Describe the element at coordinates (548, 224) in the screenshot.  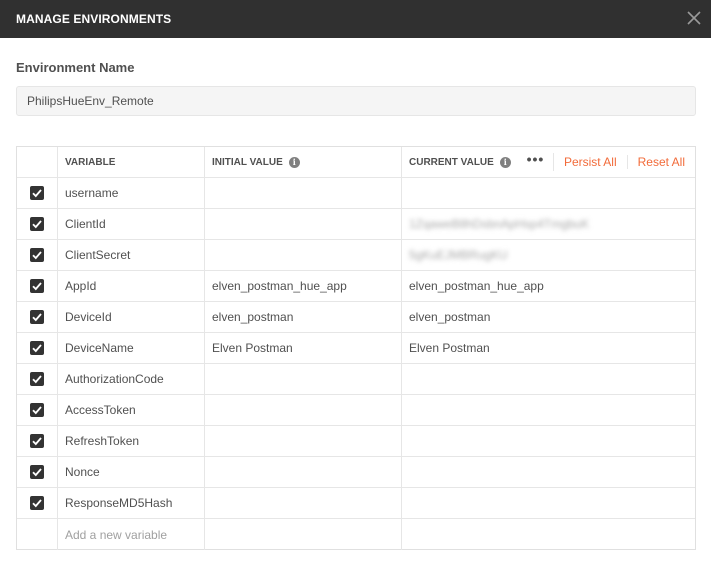
I see `current-value-cell: 1ZqaweB8hDsbnApHsp4TmgbuK` at that location.